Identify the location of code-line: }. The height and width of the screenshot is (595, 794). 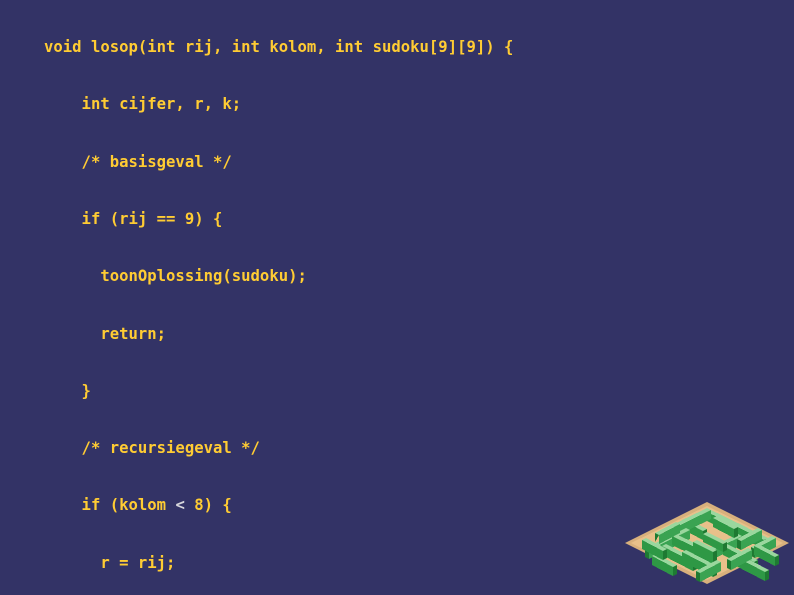
(67, 390).